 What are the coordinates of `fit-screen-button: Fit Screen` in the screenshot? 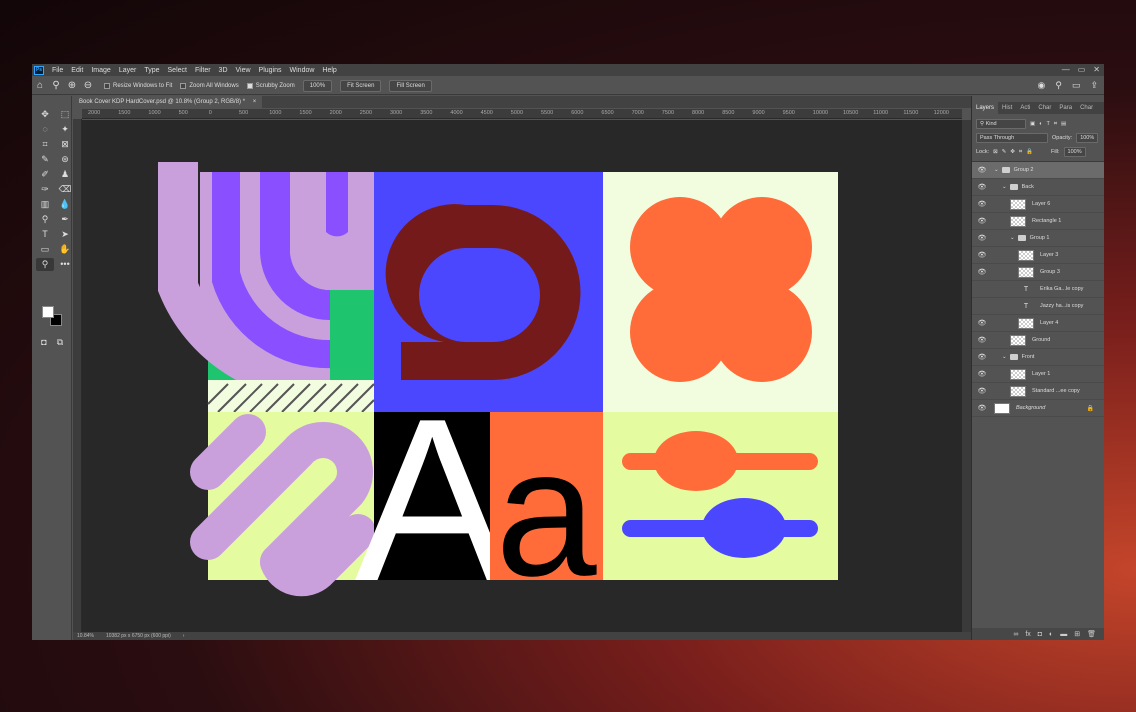 It's located at (361, 85).